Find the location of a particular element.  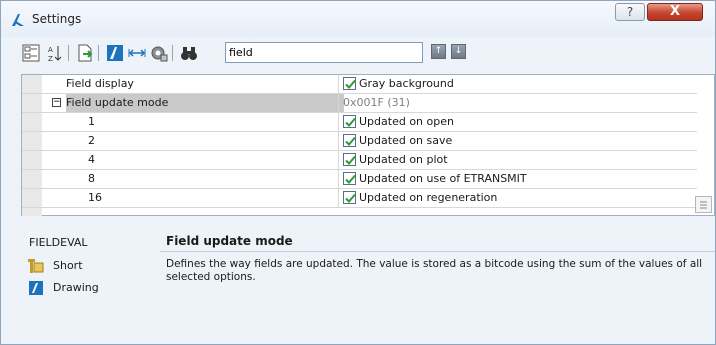

toolbar: AZ ↑ ↓ is located at coordinates (361, 53).